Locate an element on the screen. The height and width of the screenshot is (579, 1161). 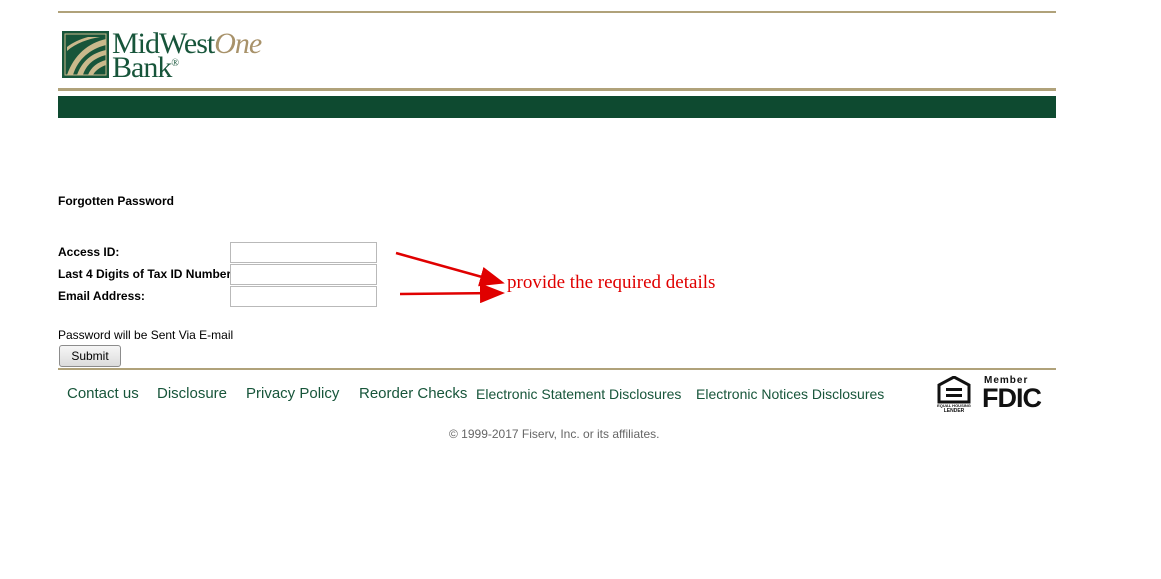
midwestone-bank-logo: MidWestOne Bank® is located at coordinates (184, 55).